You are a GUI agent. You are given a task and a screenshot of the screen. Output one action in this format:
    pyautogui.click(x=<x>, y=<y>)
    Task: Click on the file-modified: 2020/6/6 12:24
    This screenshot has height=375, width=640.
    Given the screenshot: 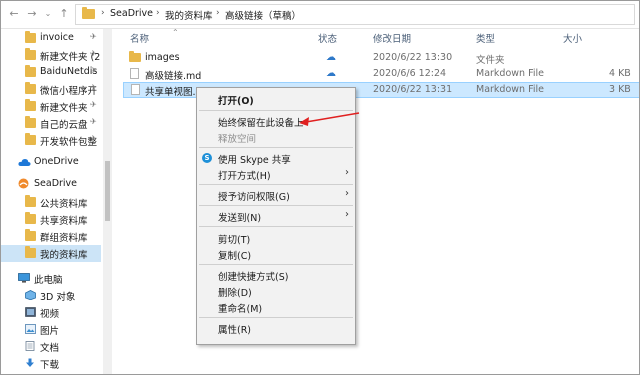 What is the action you would take?
    pyautogui.click(x=410, y=73)
    